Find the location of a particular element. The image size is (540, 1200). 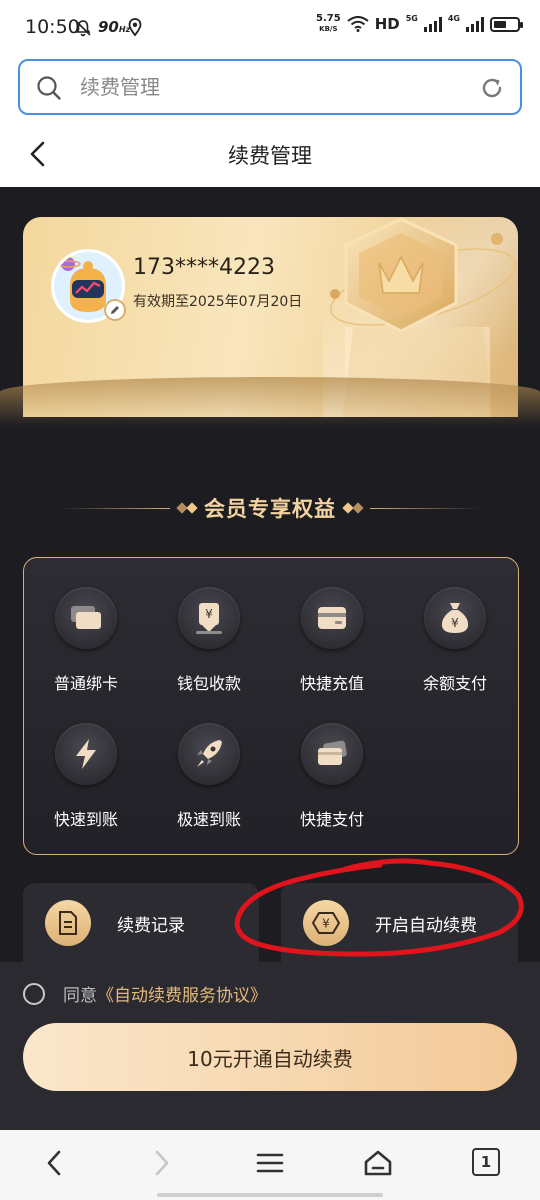

search-bar is located at coordinates (270, 87).